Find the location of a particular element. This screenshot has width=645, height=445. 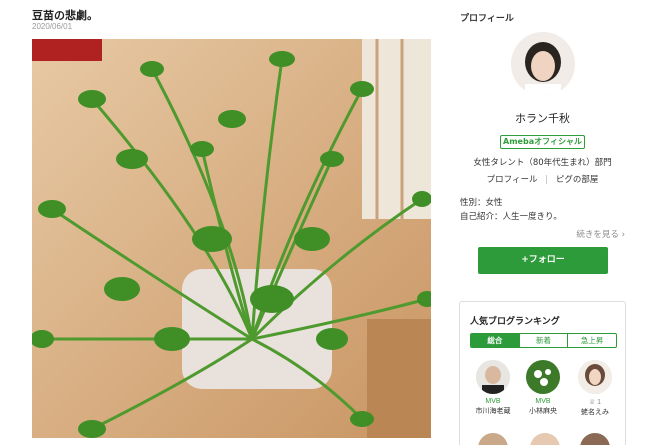

tab-overall: 総合 is located at coordinates (495, 340).